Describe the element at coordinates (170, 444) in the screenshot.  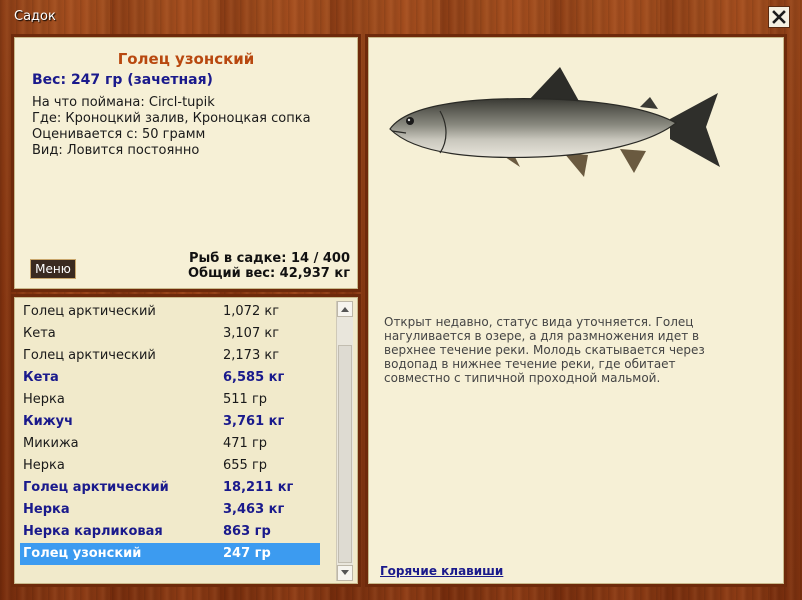
I see `list-item: Микижа 471 гр` at that location.